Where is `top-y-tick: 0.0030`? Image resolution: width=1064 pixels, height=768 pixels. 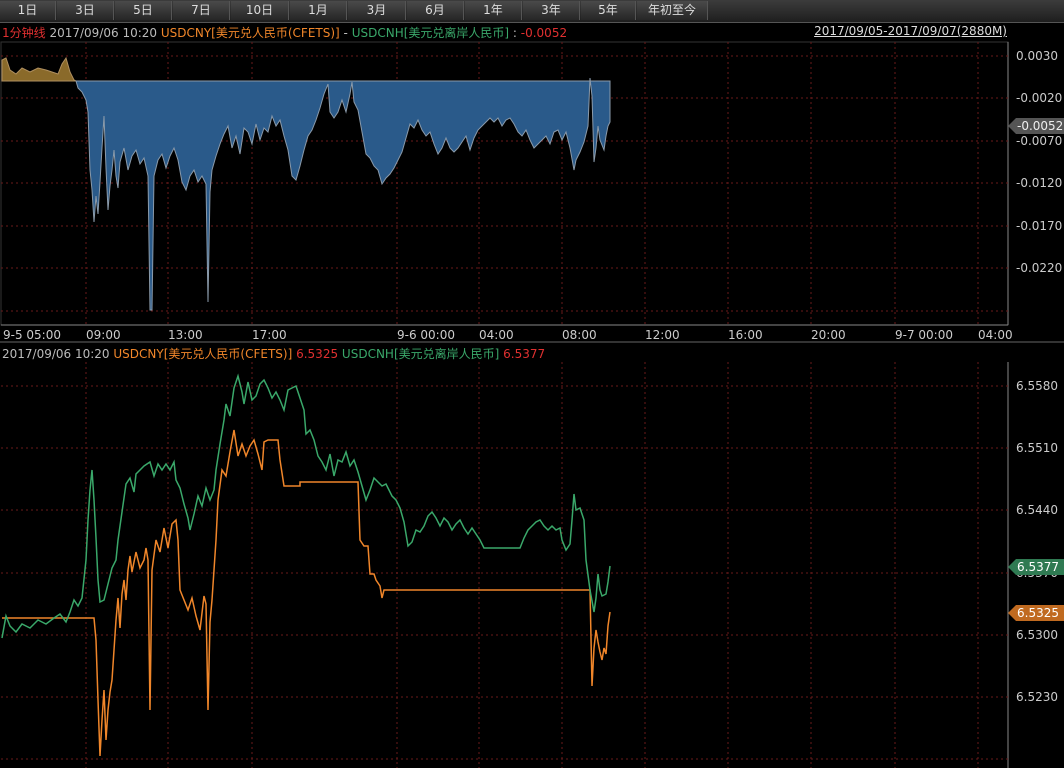 top-y-tick: 0.0030 is located at coordinates (1037, 56).